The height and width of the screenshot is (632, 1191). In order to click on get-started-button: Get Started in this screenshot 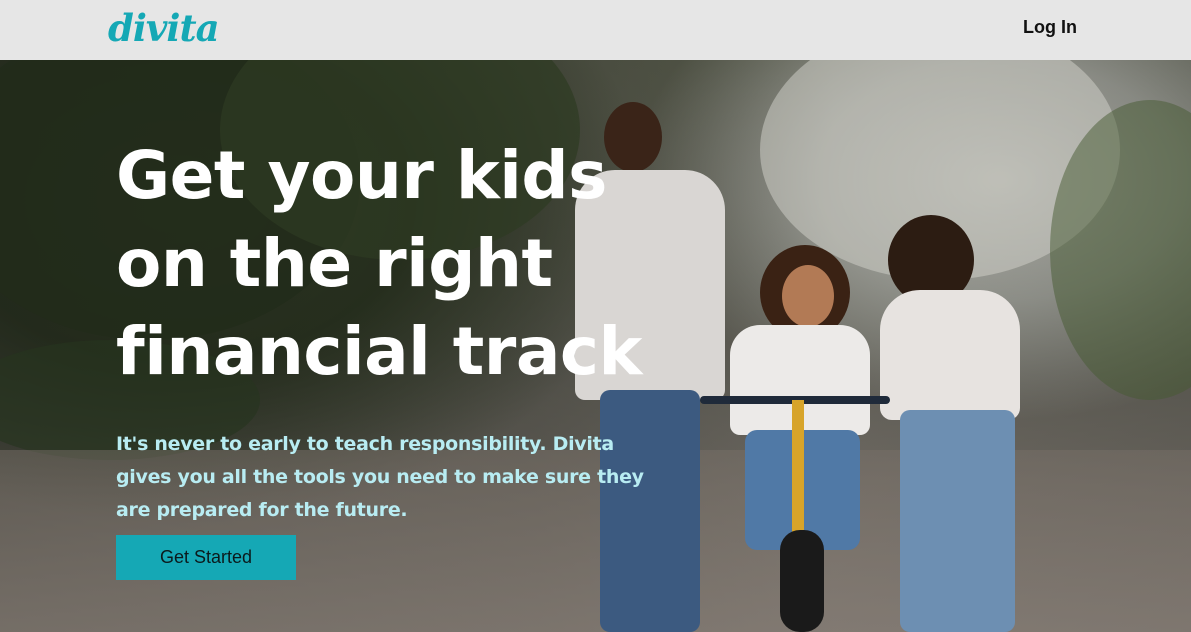, I will do `click(206, 557)`.